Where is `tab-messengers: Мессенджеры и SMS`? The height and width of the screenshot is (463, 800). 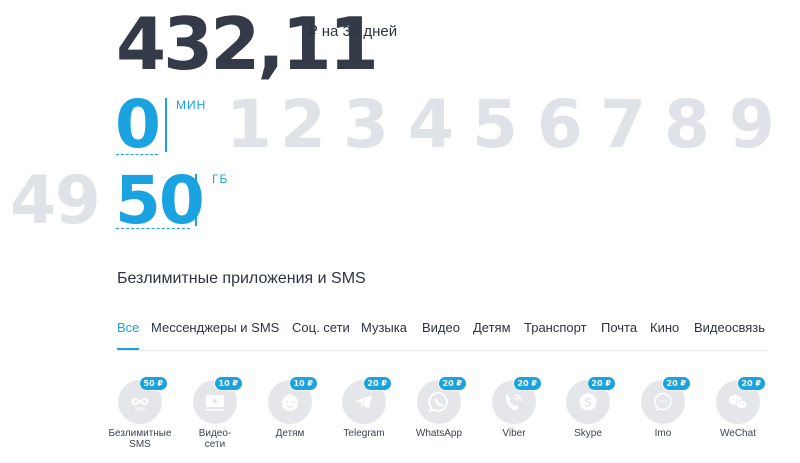
tab-messengers: Мессенджеры и SMS is located at coordinates (215, 327).